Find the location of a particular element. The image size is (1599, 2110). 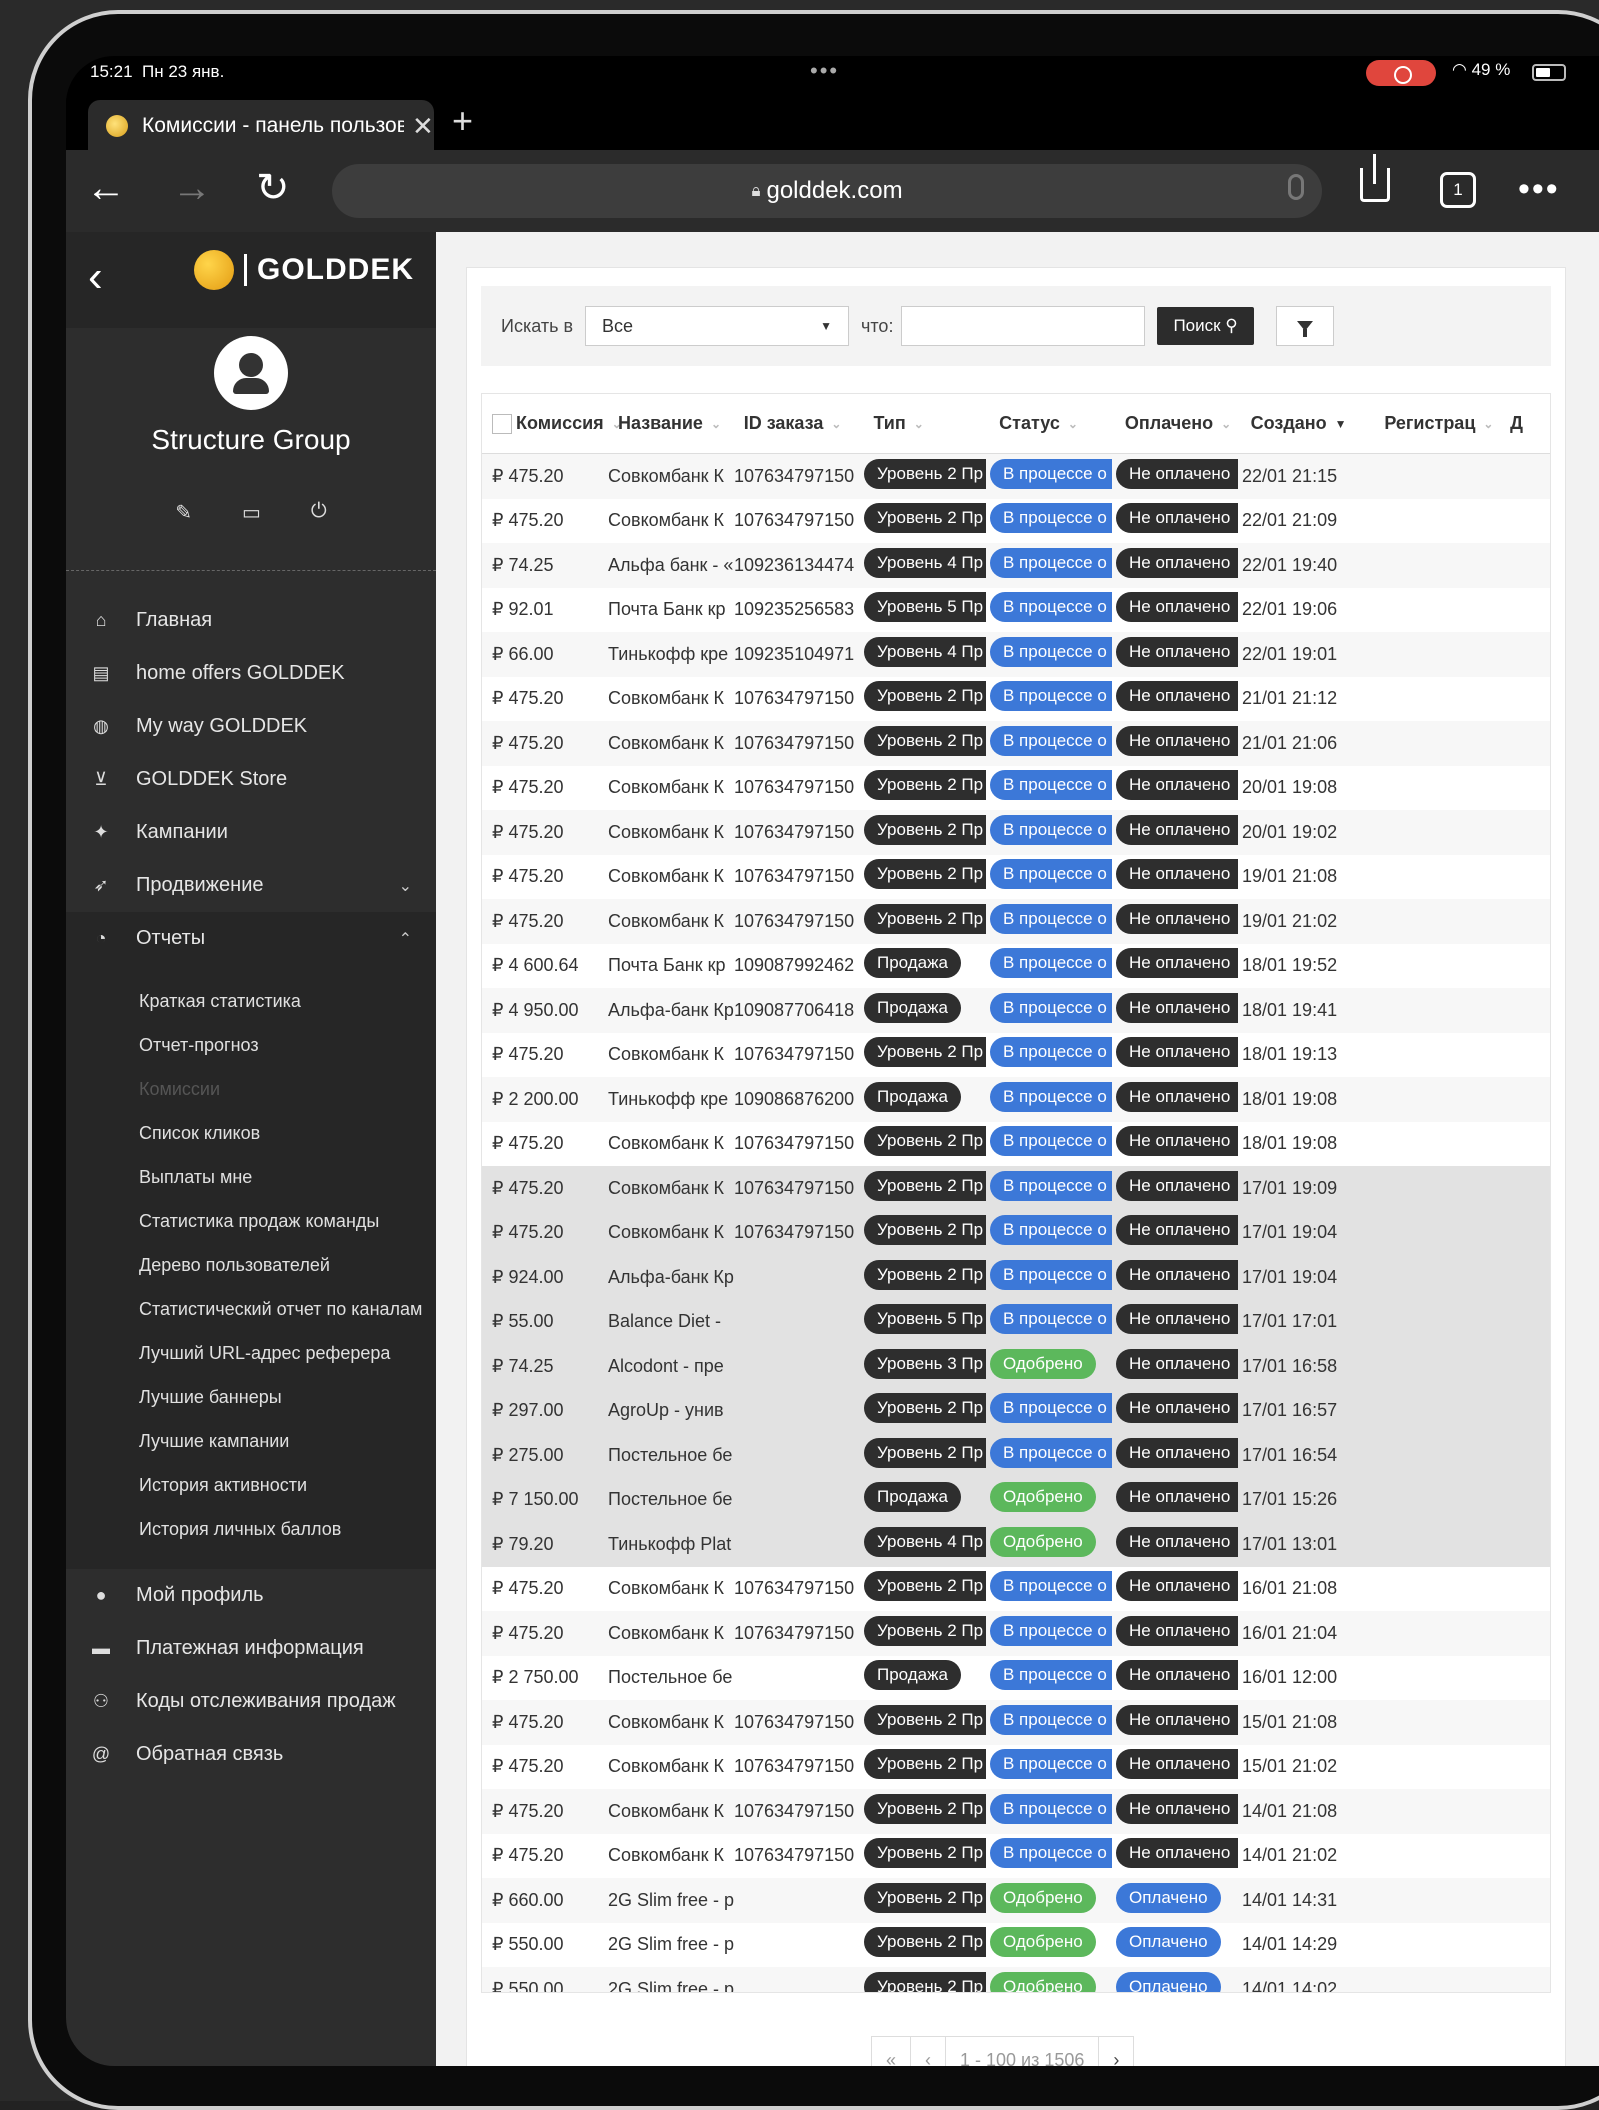

submenu-item: Лучшие кампании is located at coordinates (251, 1441).